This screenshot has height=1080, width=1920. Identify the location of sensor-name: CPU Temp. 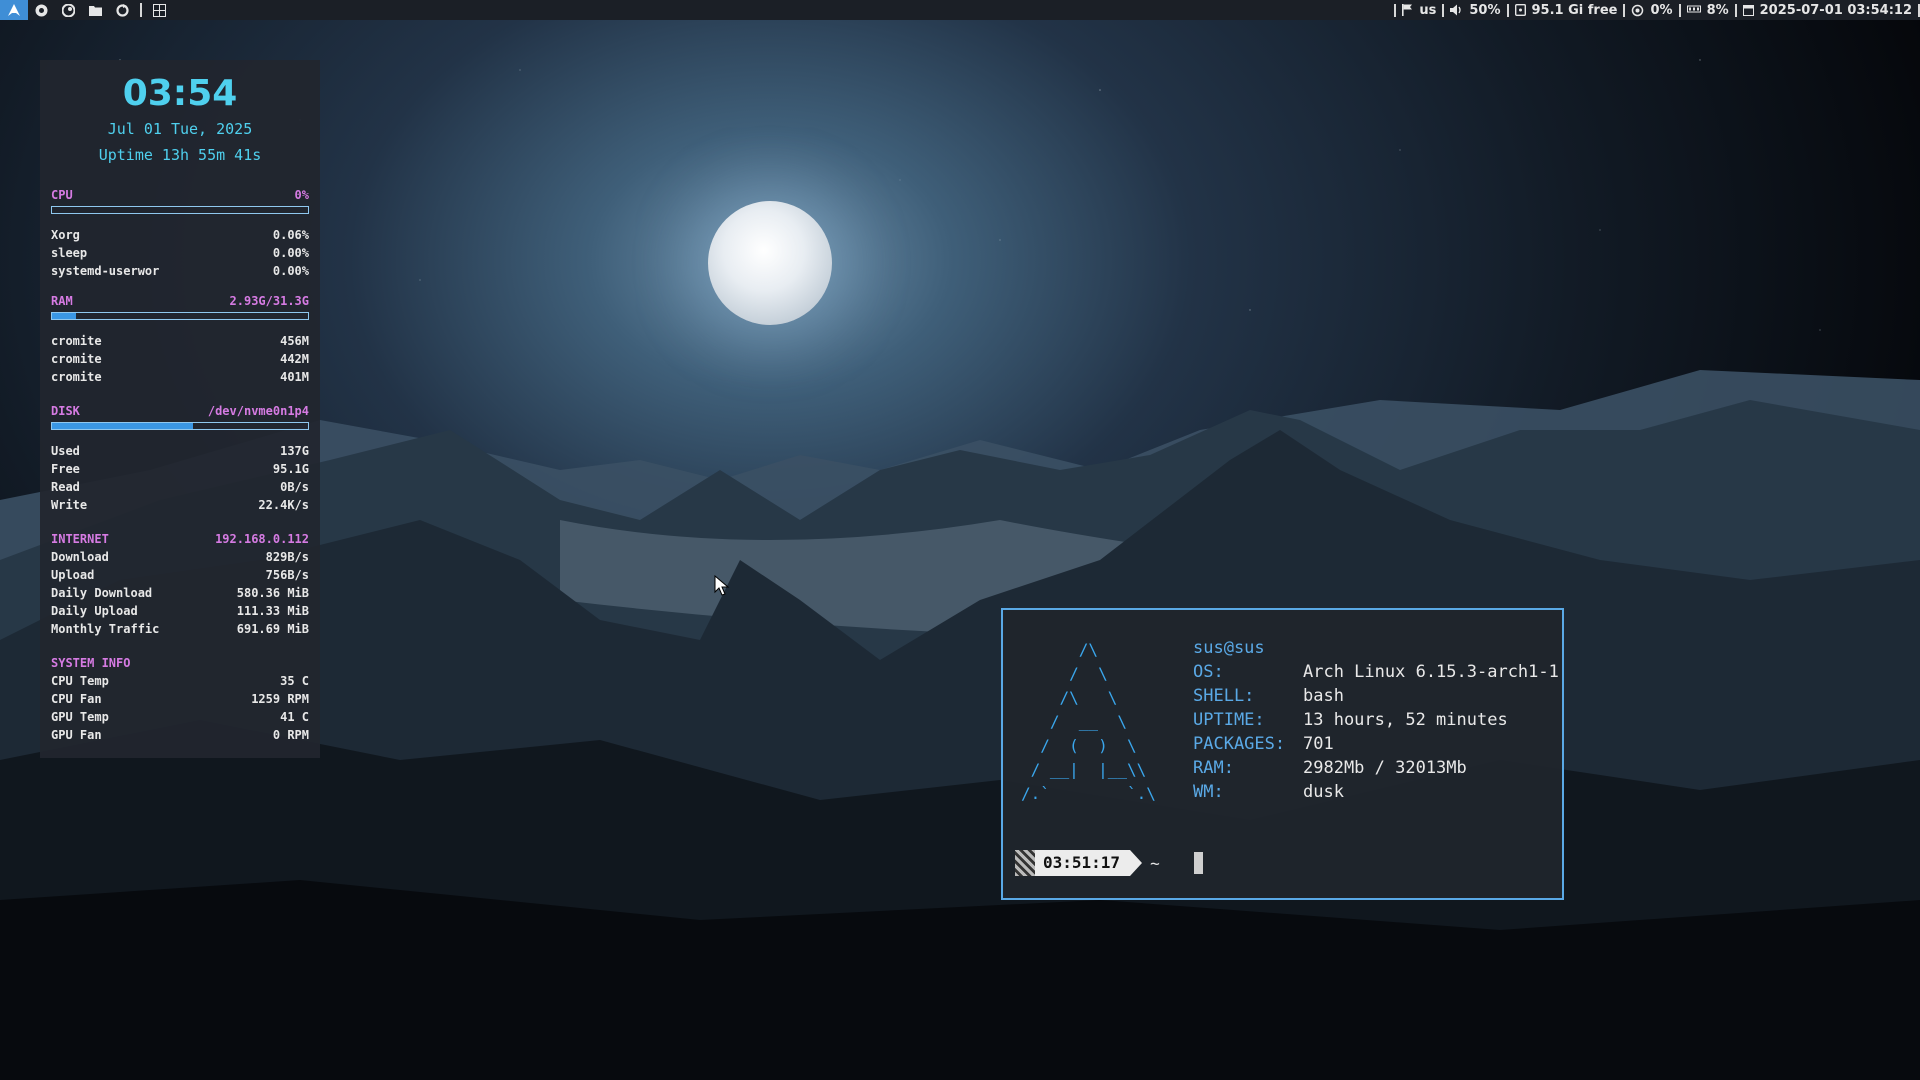
(80, 681).